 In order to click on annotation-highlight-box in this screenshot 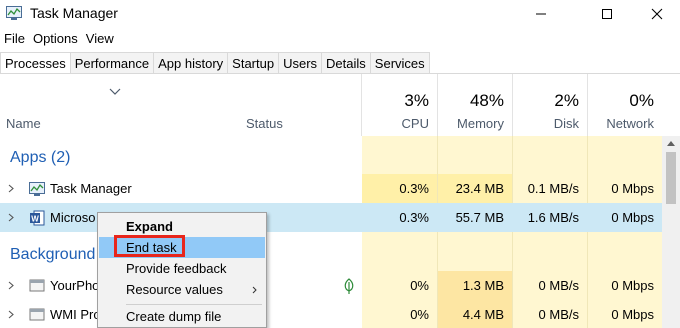, I will do `click(149, 246)`.